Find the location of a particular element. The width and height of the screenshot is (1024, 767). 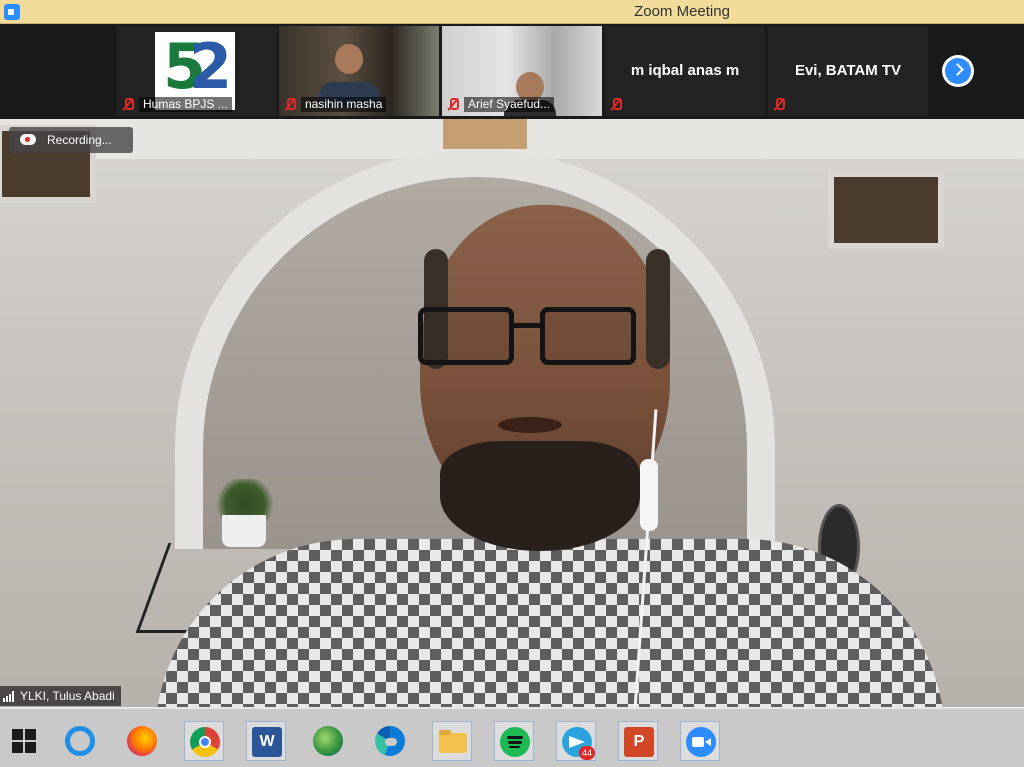

speaker-name: YLKI, Tulus Abadi is located at coordinates (67, 696).